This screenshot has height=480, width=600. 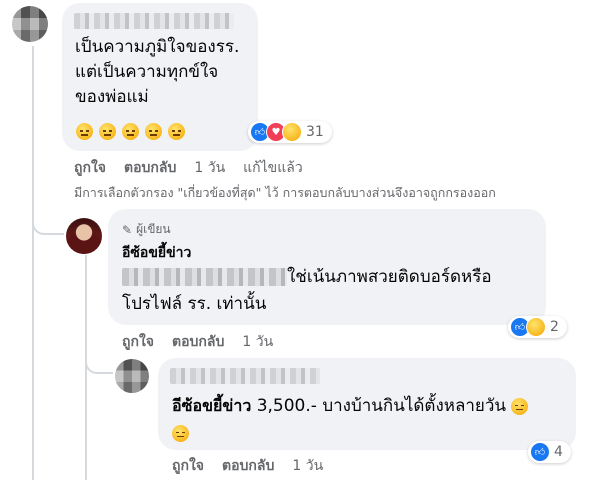 I want to click on reply2-reaction-count: 4, so click(x=558, y=452).